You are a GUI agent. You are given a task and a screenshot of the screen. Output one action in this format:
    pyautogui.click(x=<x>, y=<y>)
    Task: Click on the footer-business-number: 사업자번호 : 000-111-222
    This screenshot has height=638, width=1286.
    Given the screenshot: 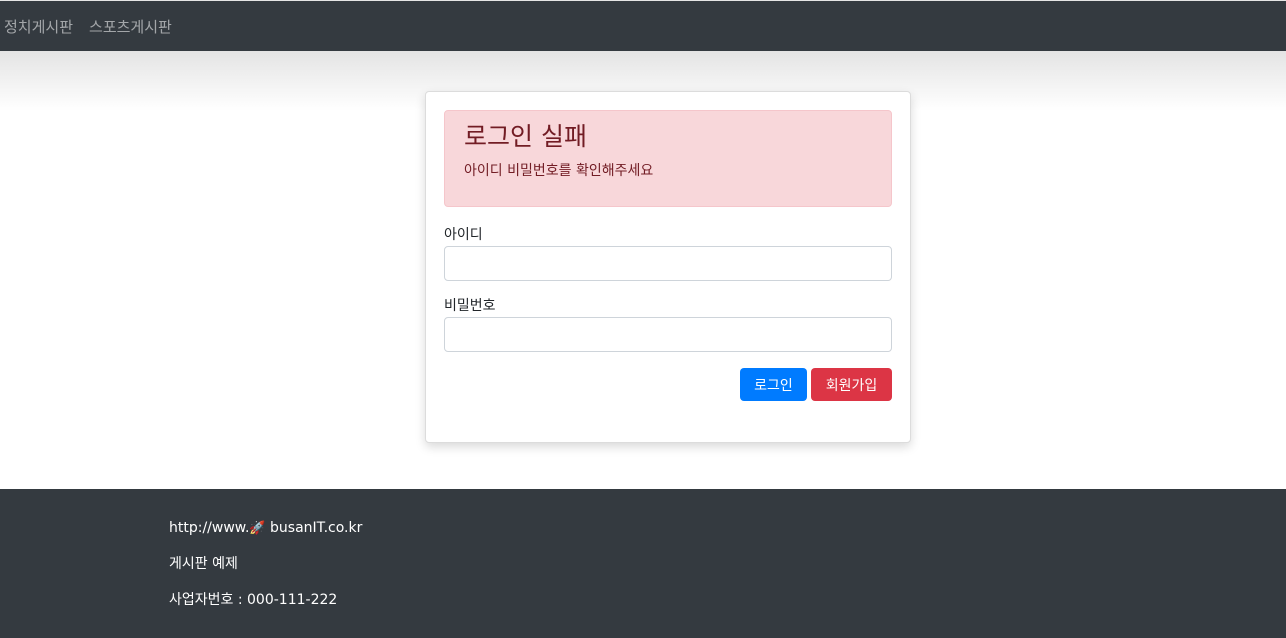 What is the action you would take?
    pyautogui.click(x=253, y=600)
    